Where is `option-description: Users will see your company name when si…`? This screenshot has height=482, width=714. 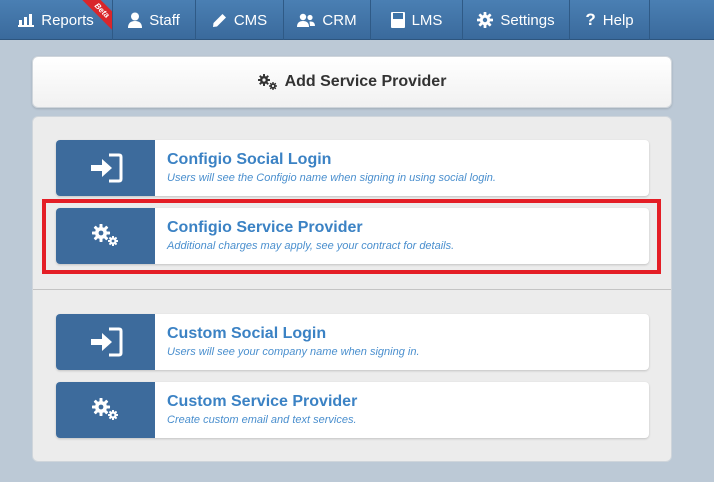
option-description: Users will see your company name when si… is located at coordinates (293, 352).